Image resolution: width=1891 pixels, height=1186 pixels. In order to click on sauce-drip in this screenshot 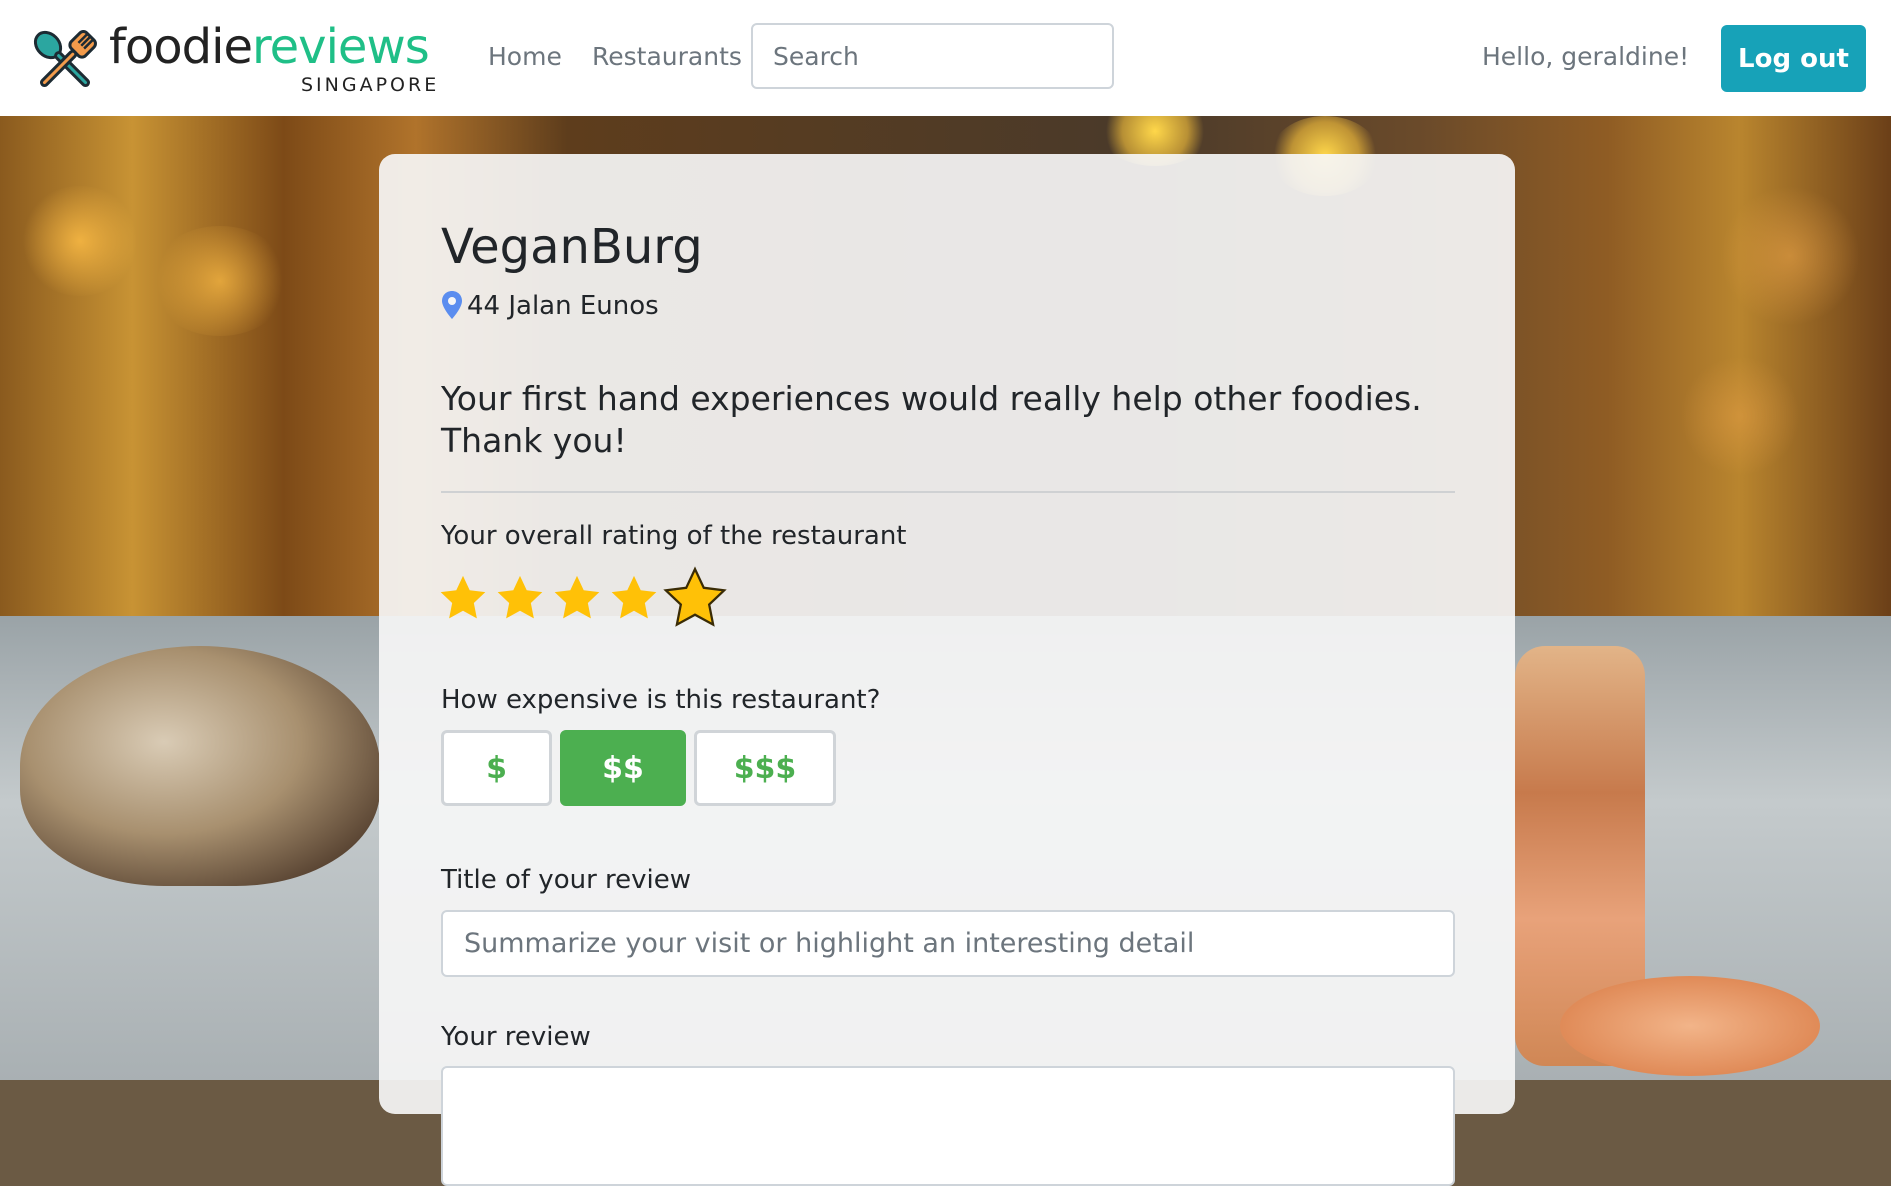, I will do `click(1690, 1026)`.